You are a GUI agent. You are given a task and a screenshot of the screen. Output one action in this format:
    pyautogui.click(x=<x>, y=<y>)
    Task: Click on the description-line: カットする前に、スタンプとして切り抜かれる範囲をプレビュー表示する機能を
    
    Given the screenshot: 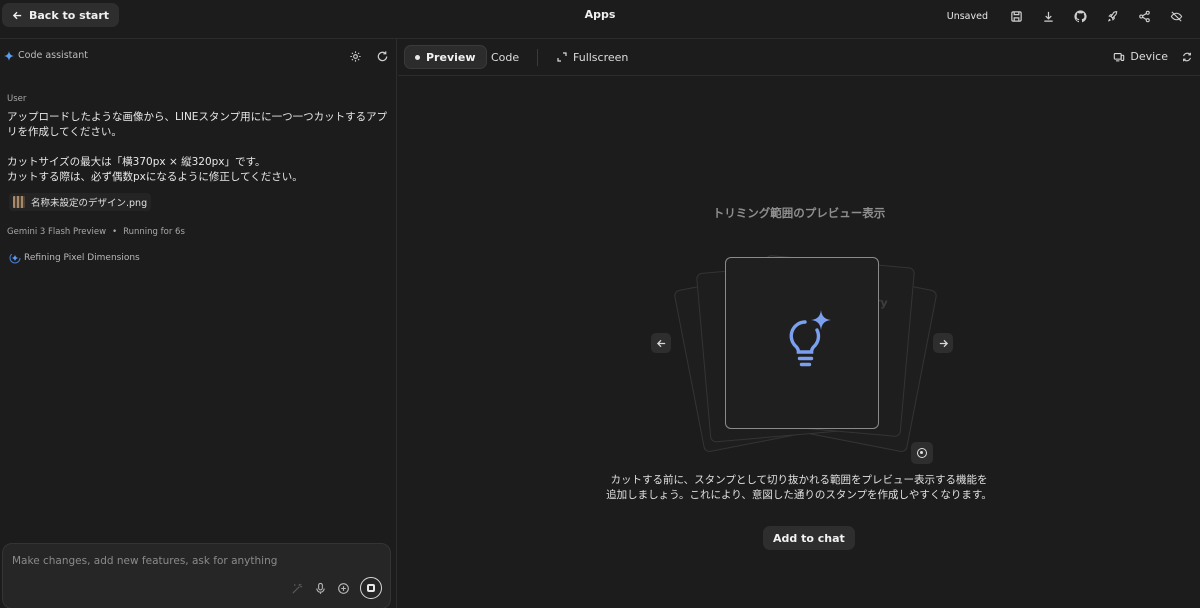 What is the action you would take?
    pyautogui.click(x=799, y=480)
    